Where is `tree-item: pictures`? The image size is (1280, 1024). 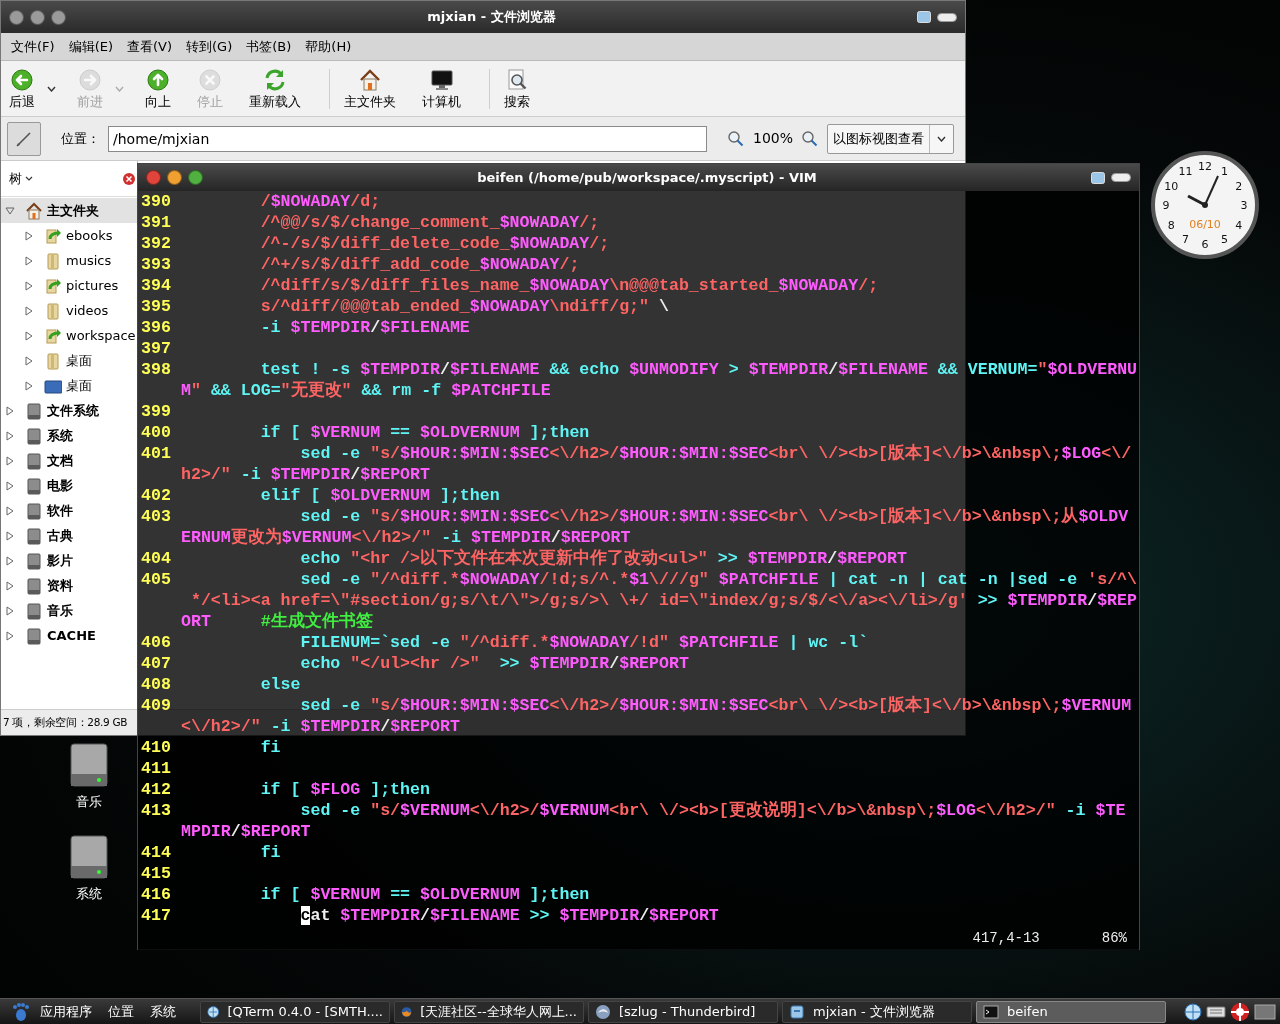
tree-item: pictures is located at coordinates (69, 285).